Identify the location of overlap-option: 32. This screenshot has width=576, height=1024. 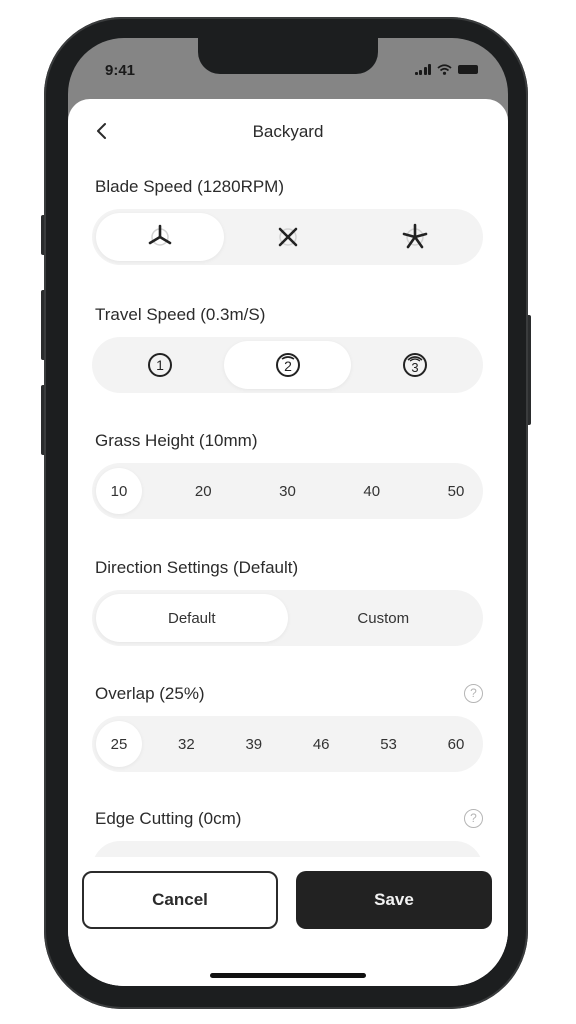
(186, 744).